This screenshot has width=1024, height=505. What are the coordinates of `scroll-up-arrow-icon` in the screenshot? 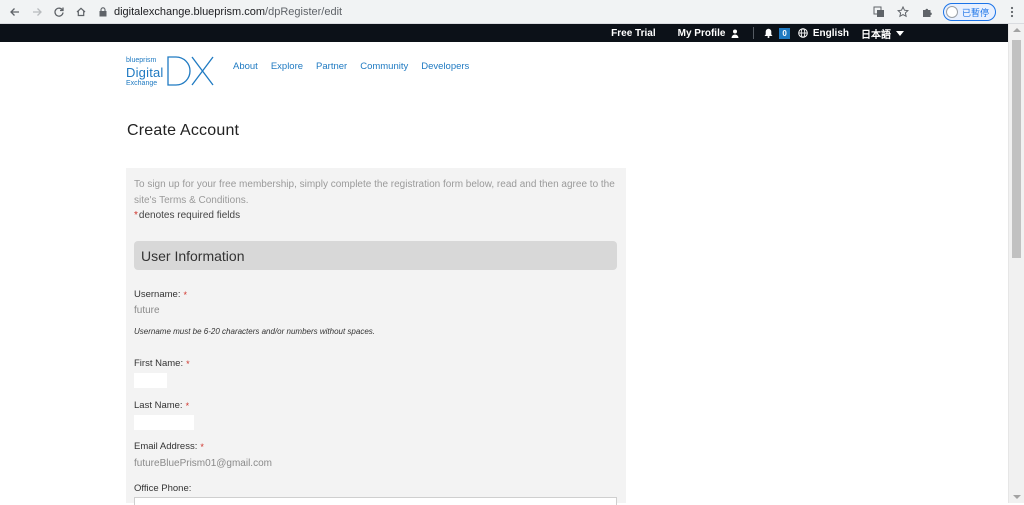 It's located at (1017, 30).